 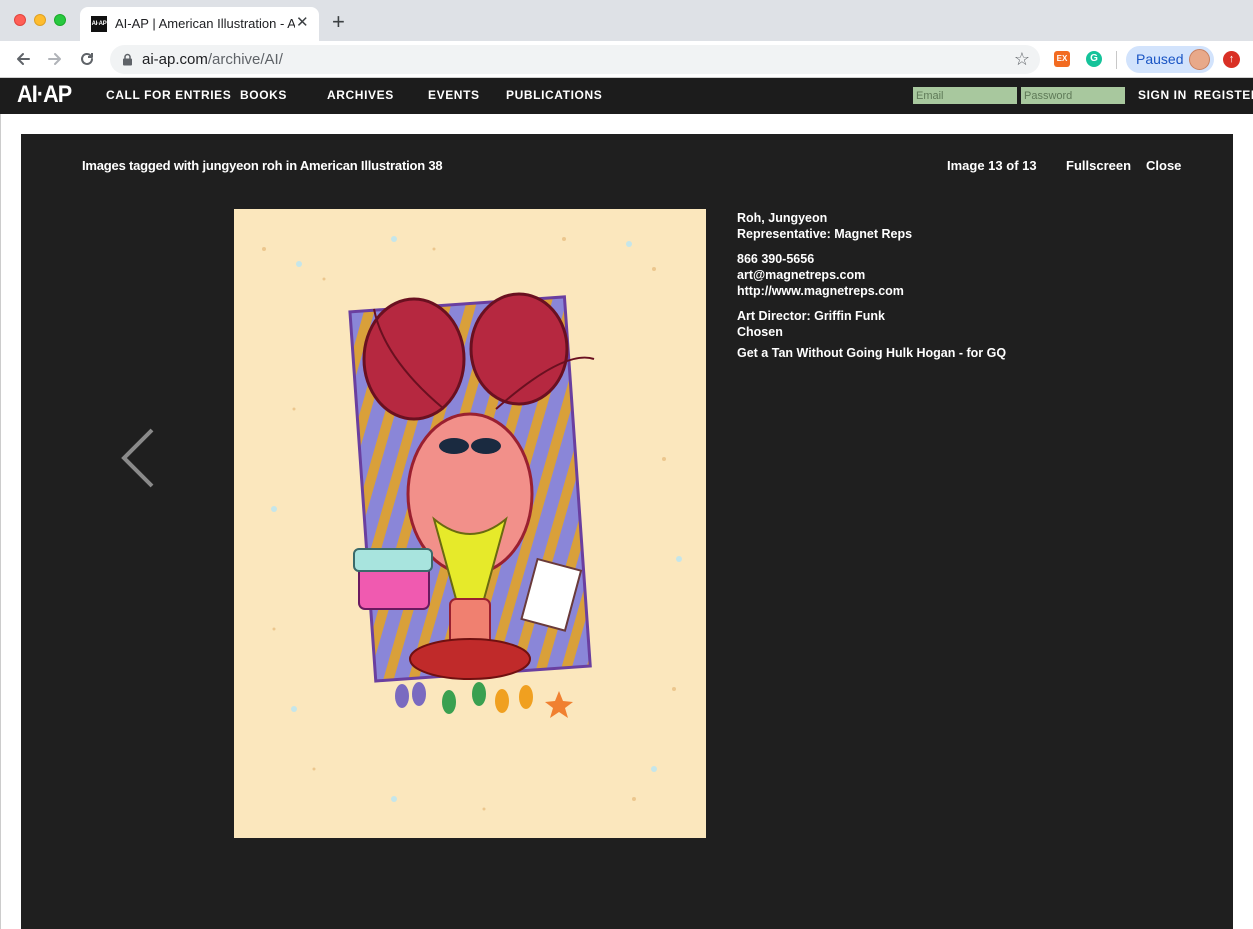 I want to click on site-logo: AI·AP, so click(x=44, y=95).